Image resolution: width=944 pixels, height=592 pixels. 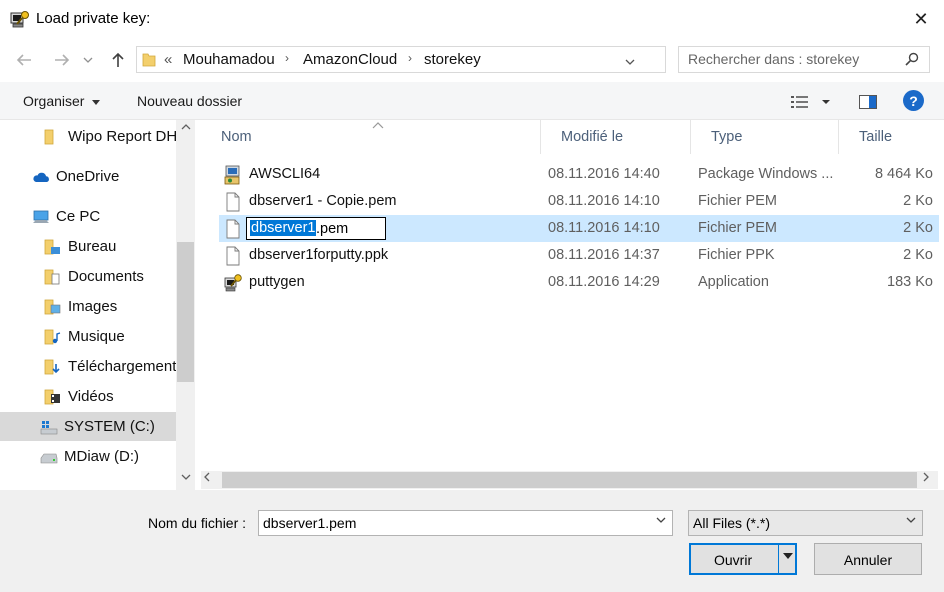 I want to click on chevron-left-icon, so click(x=207, y=477).